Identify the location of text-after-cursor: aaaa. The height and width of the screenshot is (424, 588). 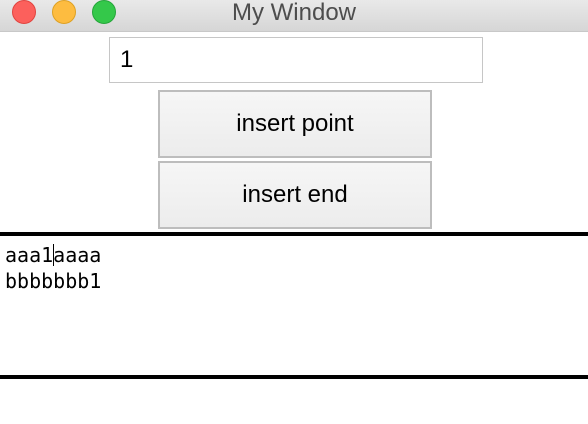
(77, 255).